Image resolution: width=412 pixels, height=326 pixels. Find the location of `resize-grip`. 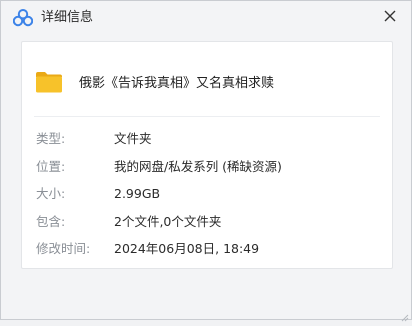

resize-grip is located at coordinates (404, 314).